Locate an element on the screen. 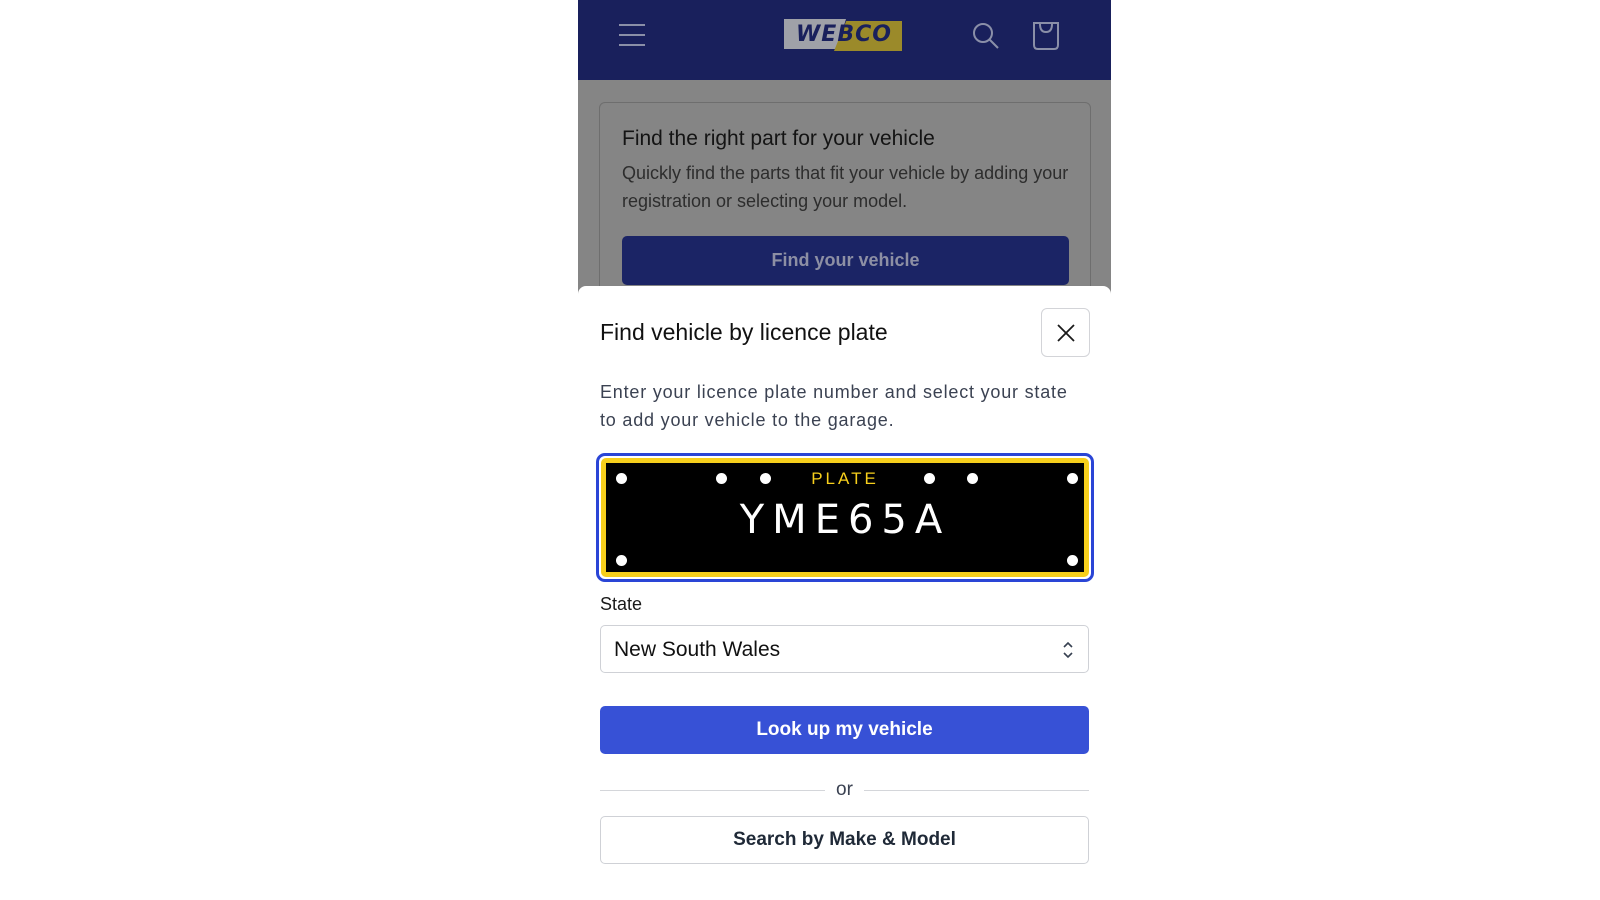 The width and height of the screenshot is (1600, 900). state-selected-value: New South Wales is located at coordinates (697, 649).